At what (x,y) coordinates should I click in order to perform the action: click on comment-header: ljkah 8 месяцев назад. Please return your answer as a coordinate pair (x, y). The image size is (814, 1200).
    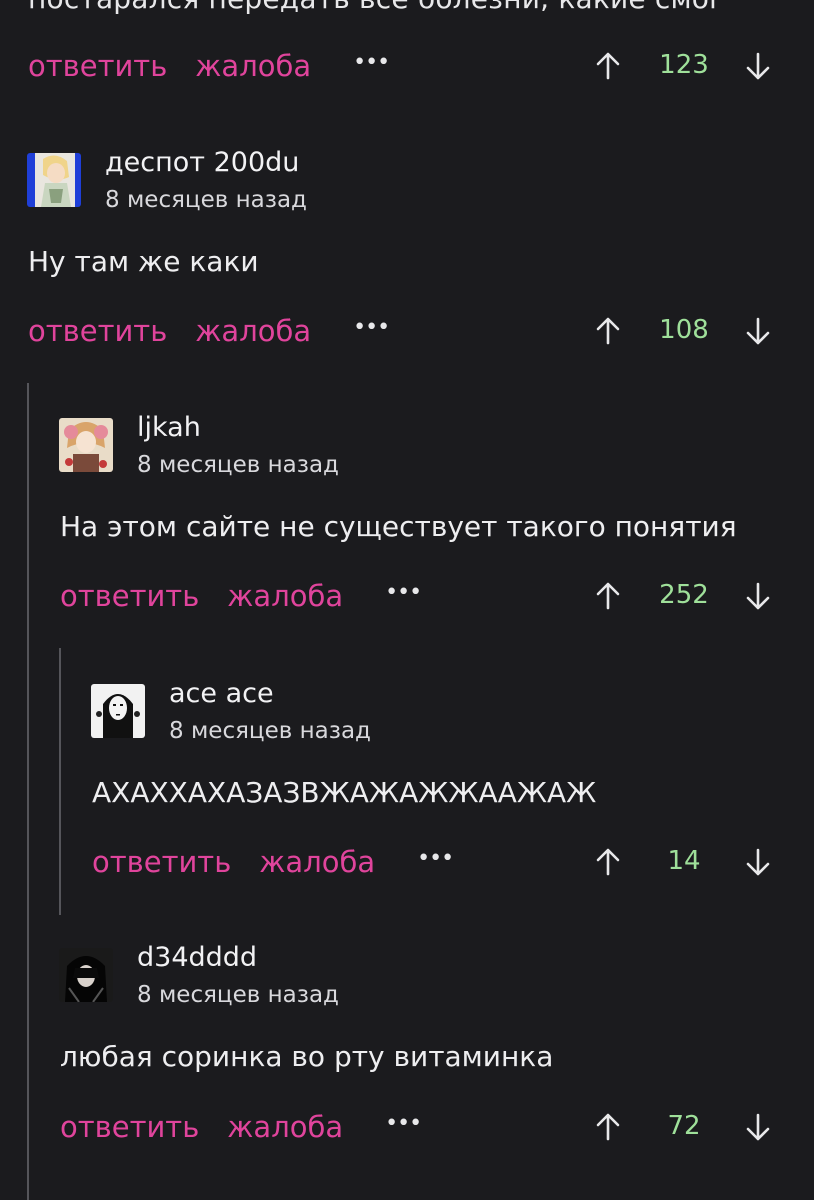
    Looking at the image, I should click on (199, 446).